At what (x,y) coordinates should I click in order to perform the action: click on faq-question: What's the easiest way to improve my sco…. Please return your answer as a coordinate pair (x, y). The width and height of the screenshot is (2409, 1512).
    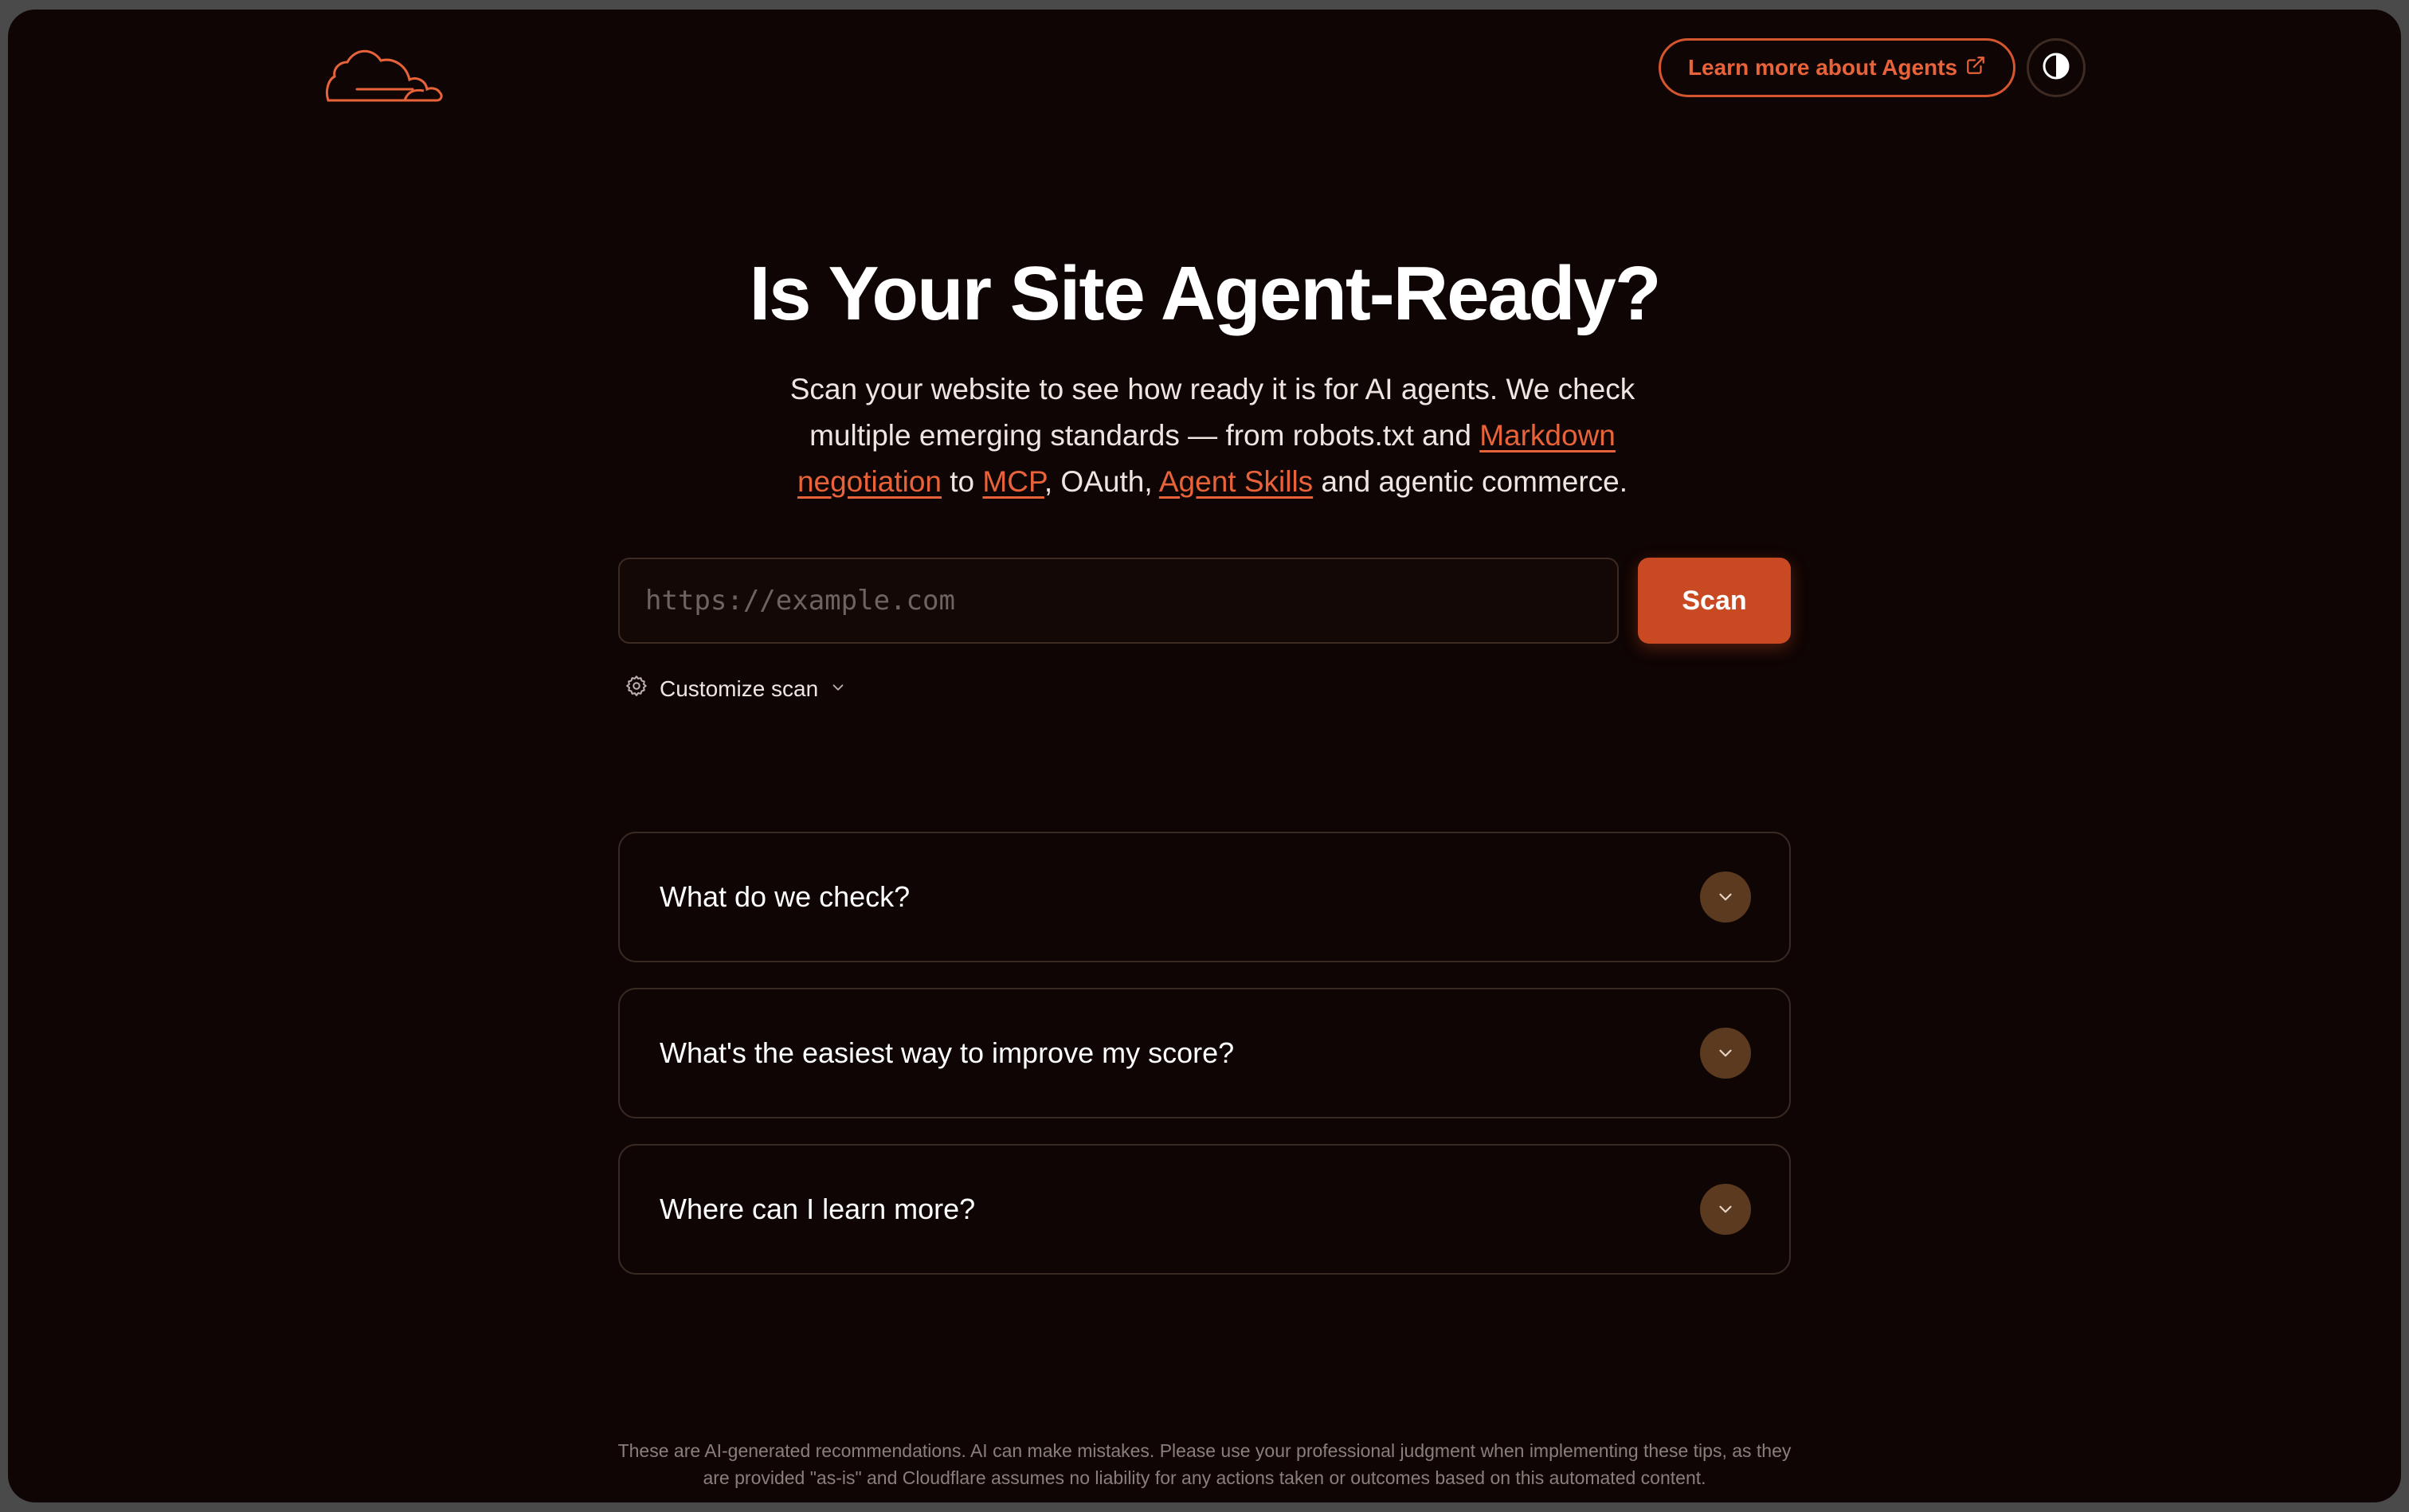
    Looking at the image, I should click on (947, 1053).